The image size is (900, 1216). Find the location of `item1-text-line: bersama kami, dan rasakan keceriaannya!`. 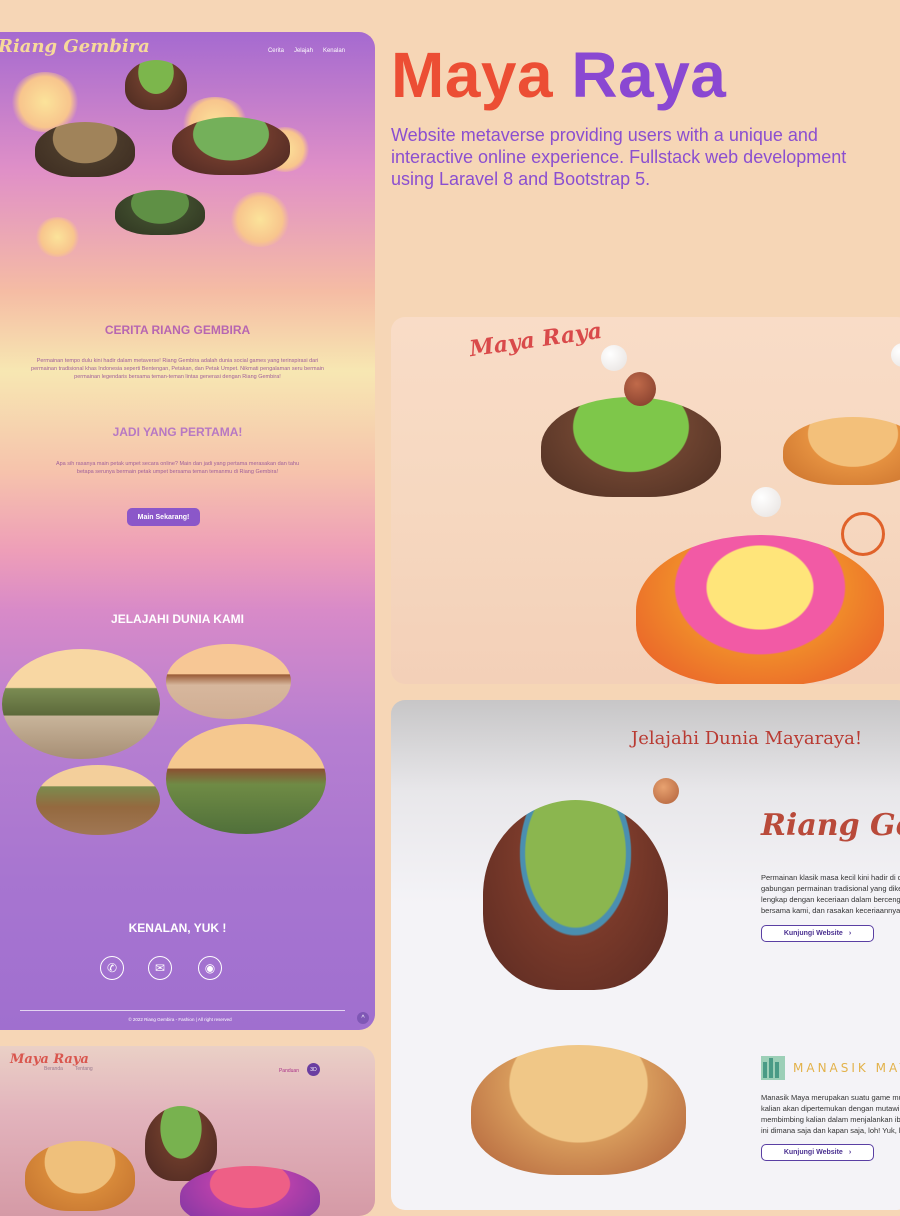

item1-text-line: bersama kami, dan rasakan keceriaannya! is located at coordinates (830, 910).